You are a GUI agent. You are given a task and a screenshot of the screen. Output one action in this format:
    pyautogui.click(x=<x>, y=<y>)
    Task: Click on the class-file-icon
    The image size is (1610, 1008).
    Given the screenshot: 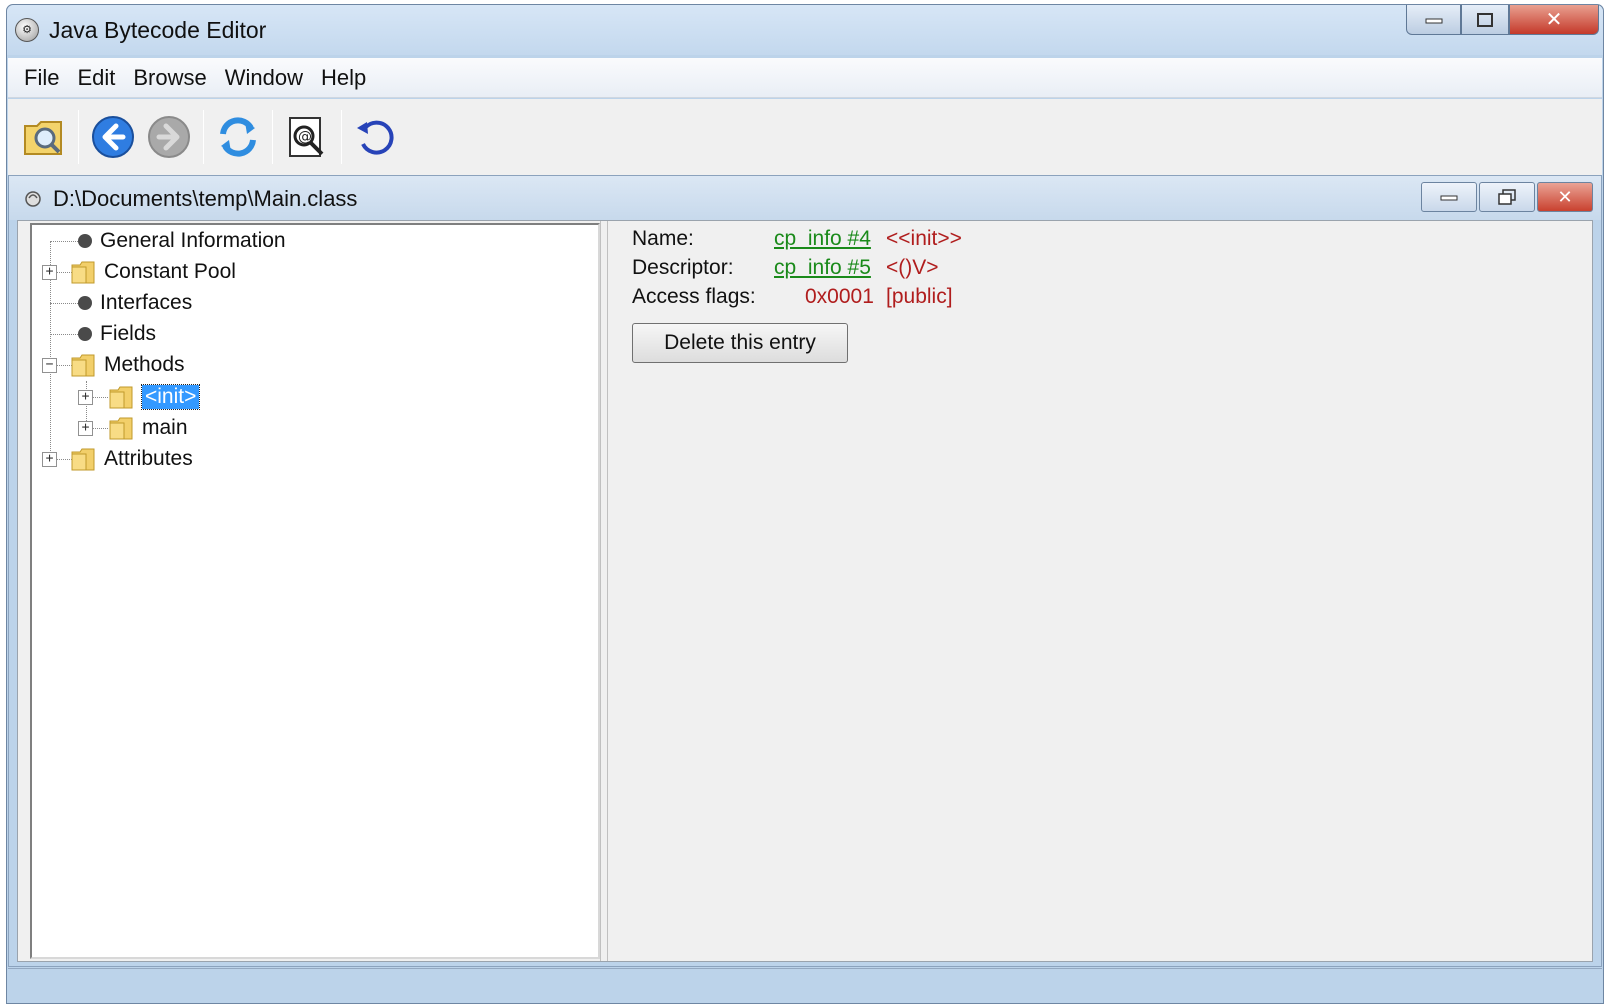 What is the action you would take?
    pyautogui.click(x=33, y=199)
    